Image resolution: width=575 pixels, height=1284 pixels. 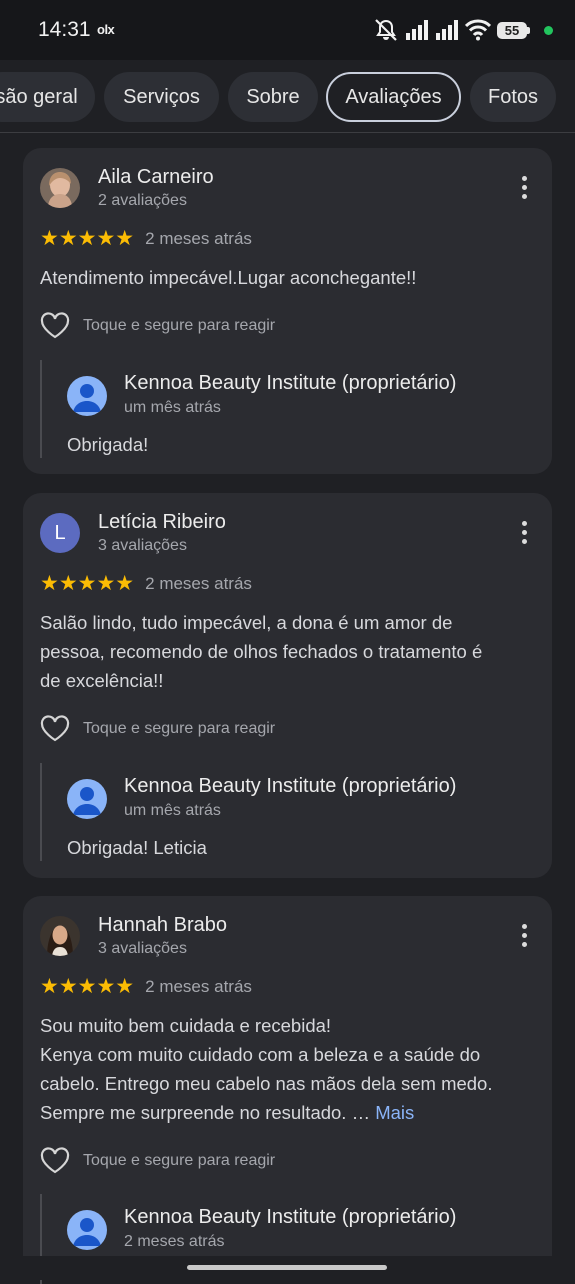 I want to click on owner-reply-text: Obrigada!, so click(x=108, y=444).